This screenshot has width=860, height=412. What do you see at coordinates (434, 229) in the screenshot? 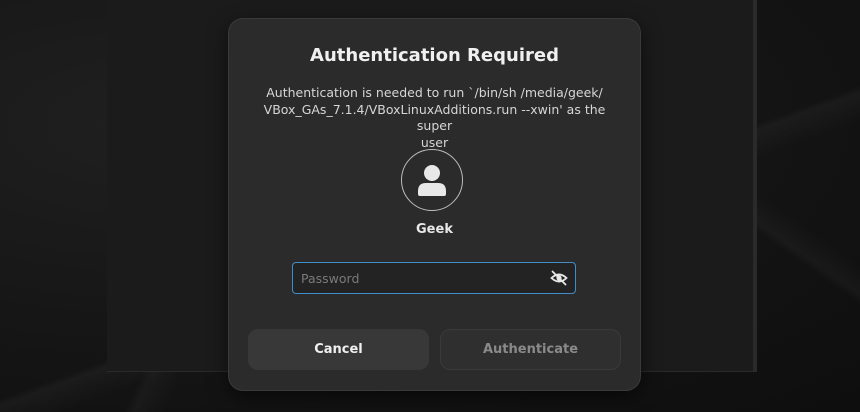
I see `username-label: Geek` at bounding box center [434, 229].